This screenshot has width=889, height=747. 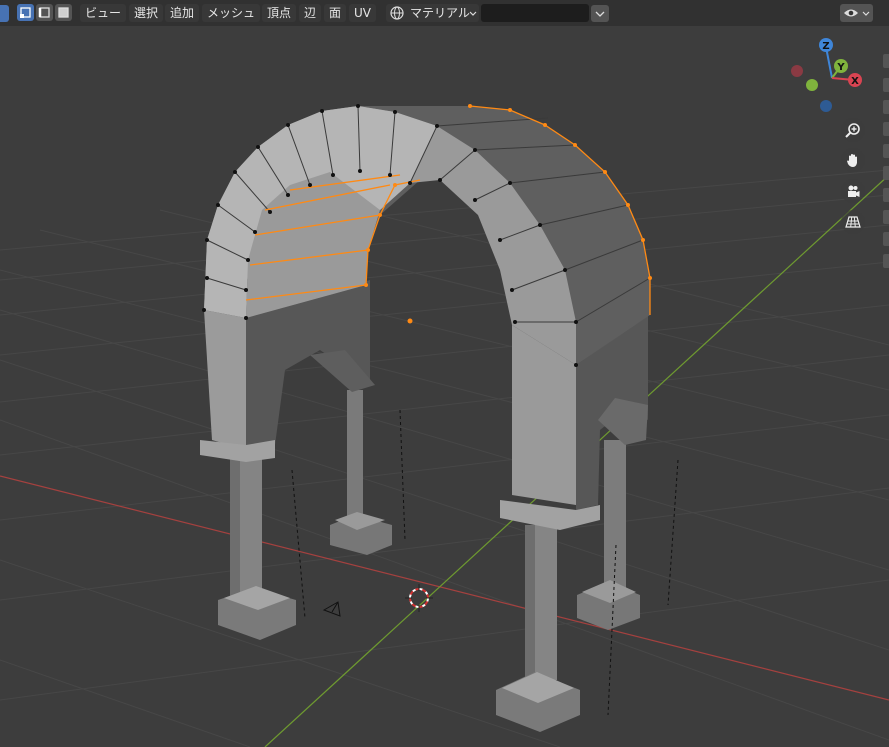 What do you see at coordinates (361, 472) in the screenshot?
I see `back-left-column` at bounding box center [361, 472].